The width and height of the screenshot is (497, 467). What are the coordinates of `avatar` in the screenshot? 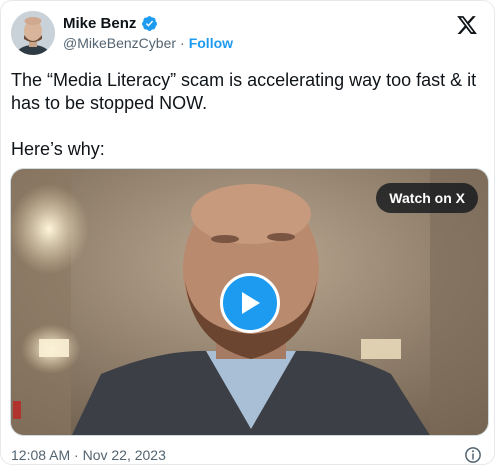 It's located at (33, 33).